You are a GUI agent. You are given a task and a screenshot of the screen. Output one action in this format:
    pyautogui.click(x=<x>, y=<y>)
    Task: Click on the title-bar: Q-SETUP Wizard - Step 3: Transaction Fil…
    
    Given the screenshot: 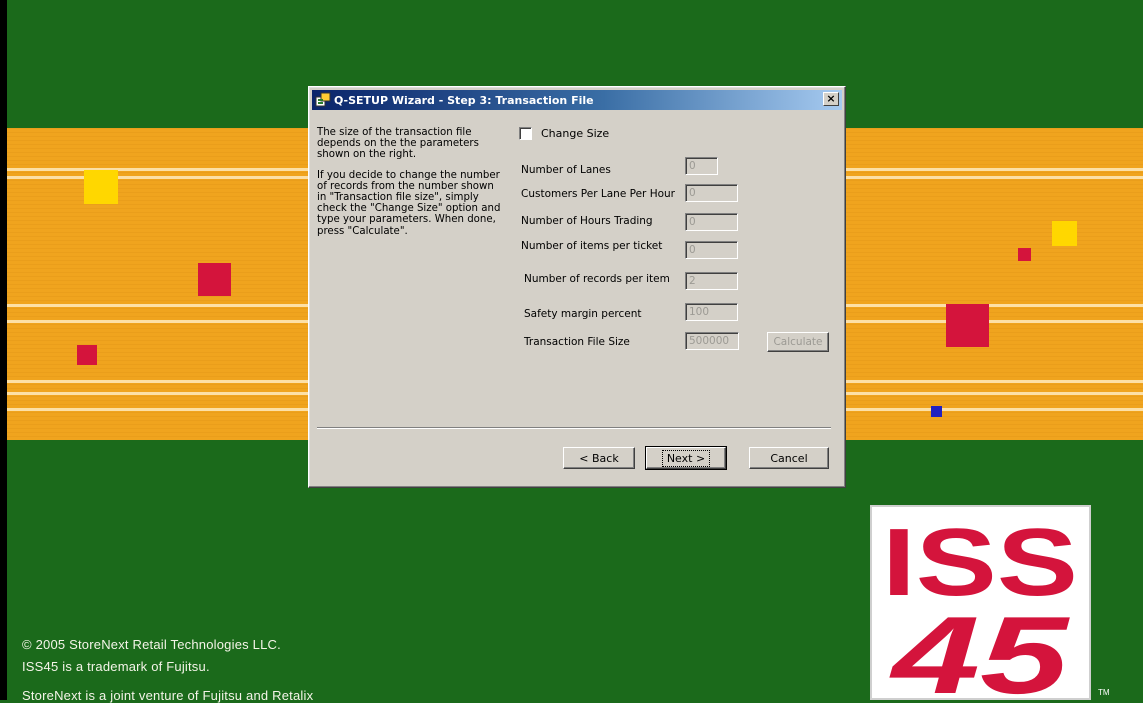 What is the action you would take?
    pyautogui.click(x=577, y=100)
    